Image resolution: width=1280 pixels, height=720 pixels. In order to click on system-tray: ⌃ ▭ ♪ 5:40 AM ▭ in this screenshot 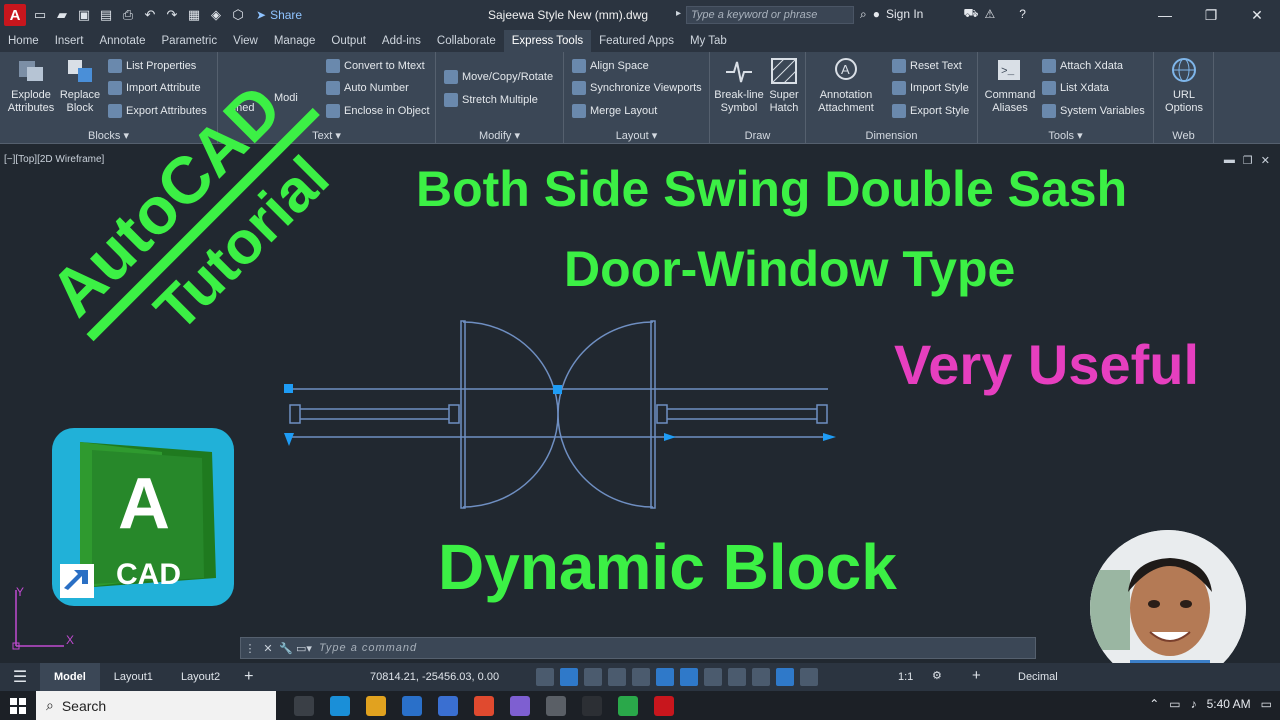, I will do `click(1210, 704)`.